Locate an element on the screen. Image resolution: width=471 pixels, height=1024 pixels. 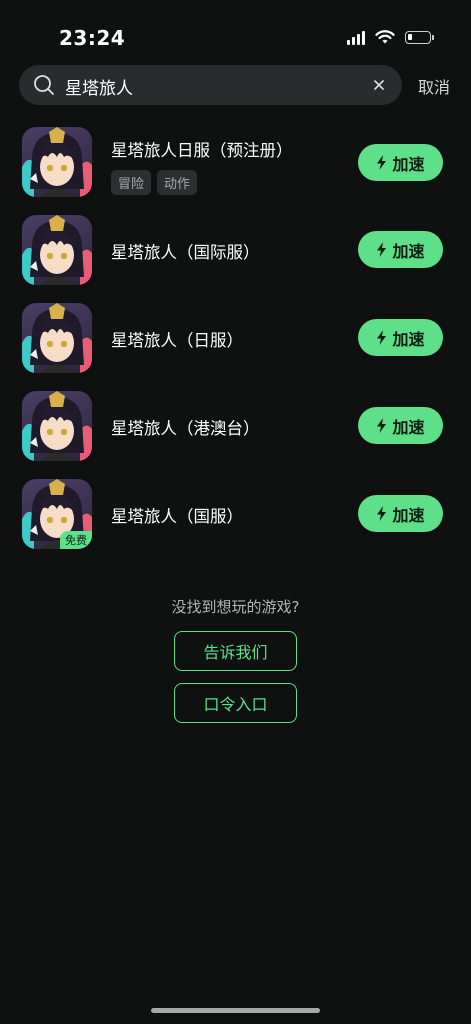
cellular-signal-icon is located at coordinates (356, 37).